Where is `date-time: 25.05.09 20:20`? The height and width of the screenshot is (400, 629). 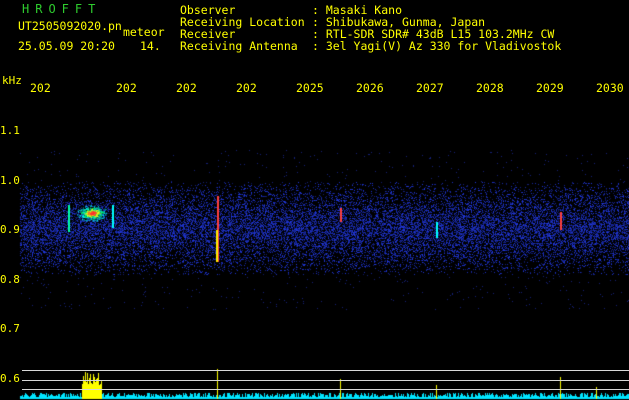
date-time: 25.05.09 20:20 is located at coordinates (66, 46).